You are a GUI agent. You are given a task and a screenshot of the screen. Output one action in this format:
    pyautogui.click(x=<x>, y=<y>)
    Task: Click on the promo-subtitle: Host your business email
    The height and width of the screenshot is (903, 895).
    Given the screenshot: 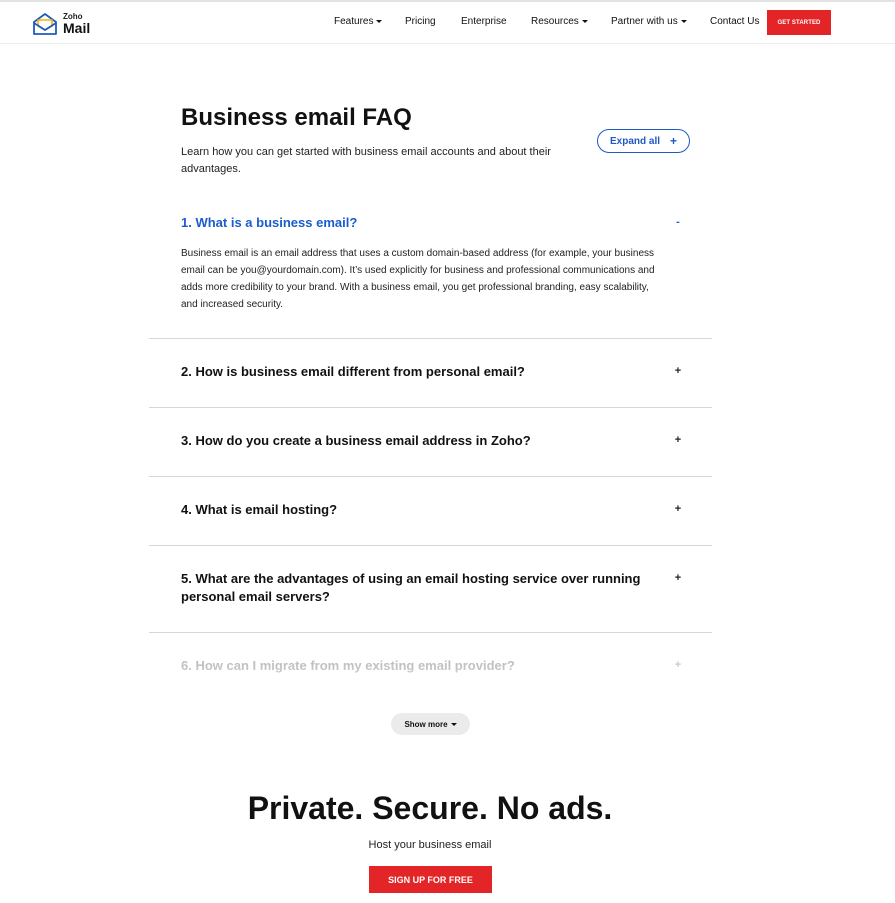 What is the action you would take?
    pyautogui.click(x=430, y=845)
    